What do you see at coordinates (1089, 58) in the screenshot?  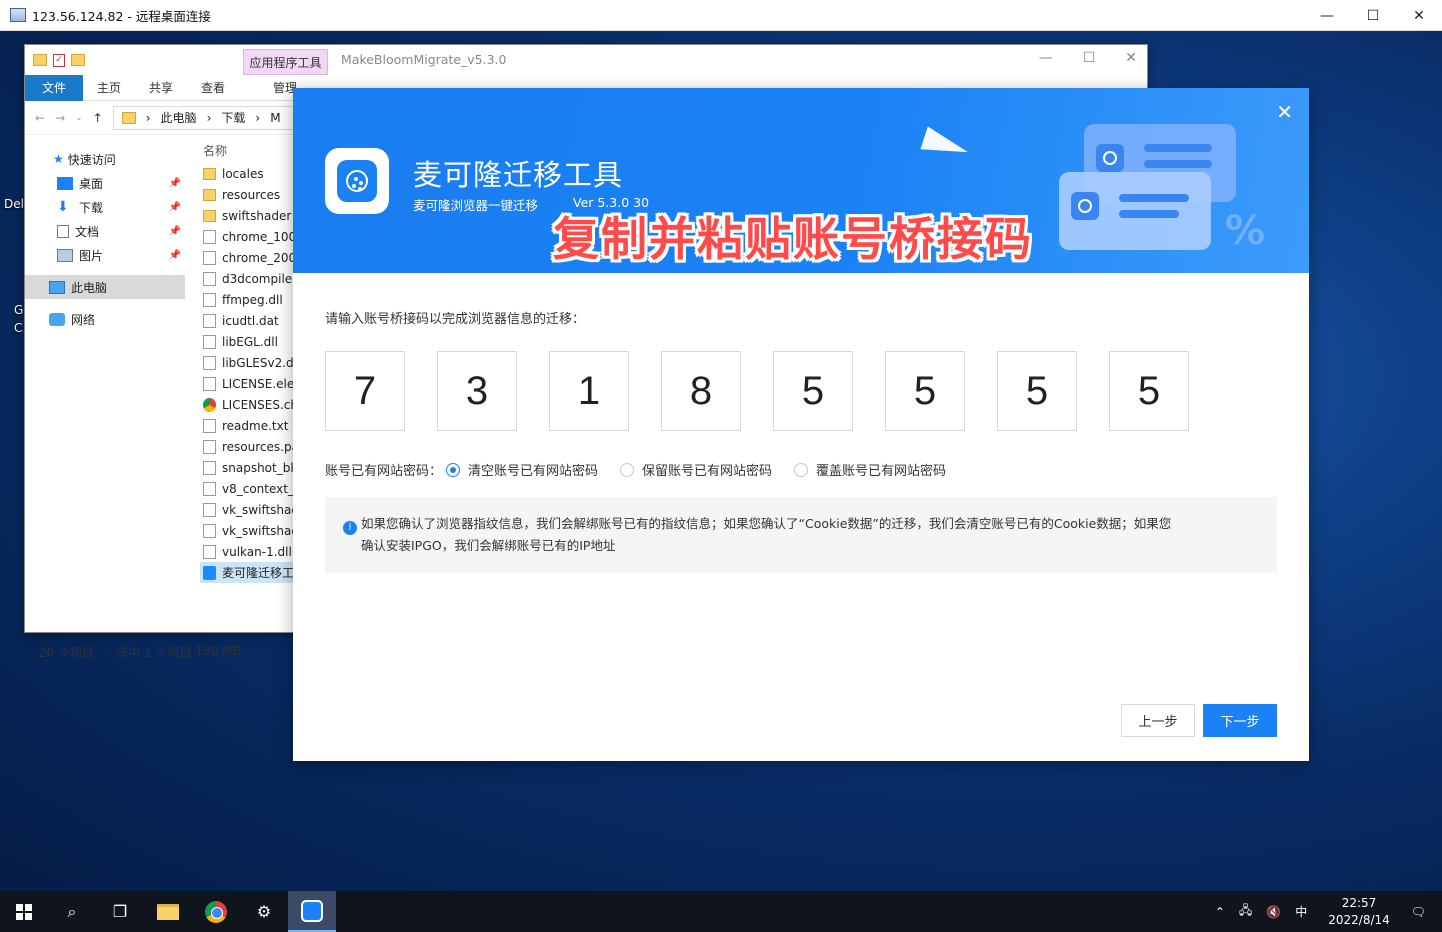 I see `explorer-maximize-button: ☐` at bounding box center [1089, 58].